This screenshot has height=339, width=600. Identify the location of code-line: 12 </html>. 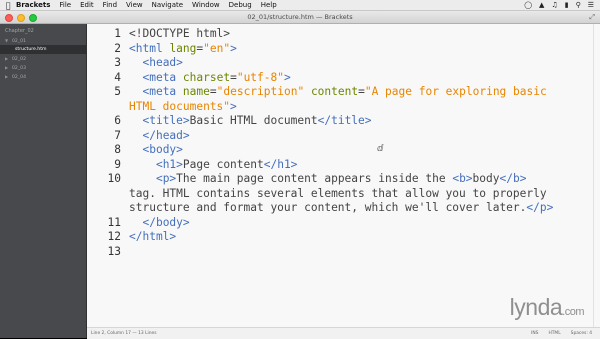
(343, 237).